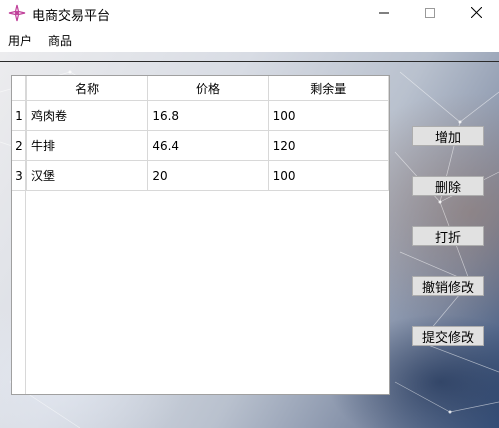  I want to click on minimize-button, so click(384, 14).